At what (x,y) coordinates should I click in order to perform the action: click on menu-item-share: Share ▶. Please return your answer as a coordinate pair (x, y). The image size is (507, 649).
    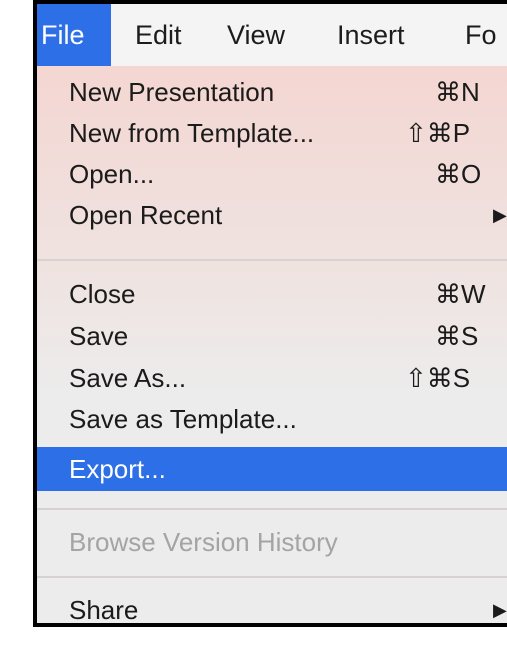
    Looking at the image, I should click on (272, 606).